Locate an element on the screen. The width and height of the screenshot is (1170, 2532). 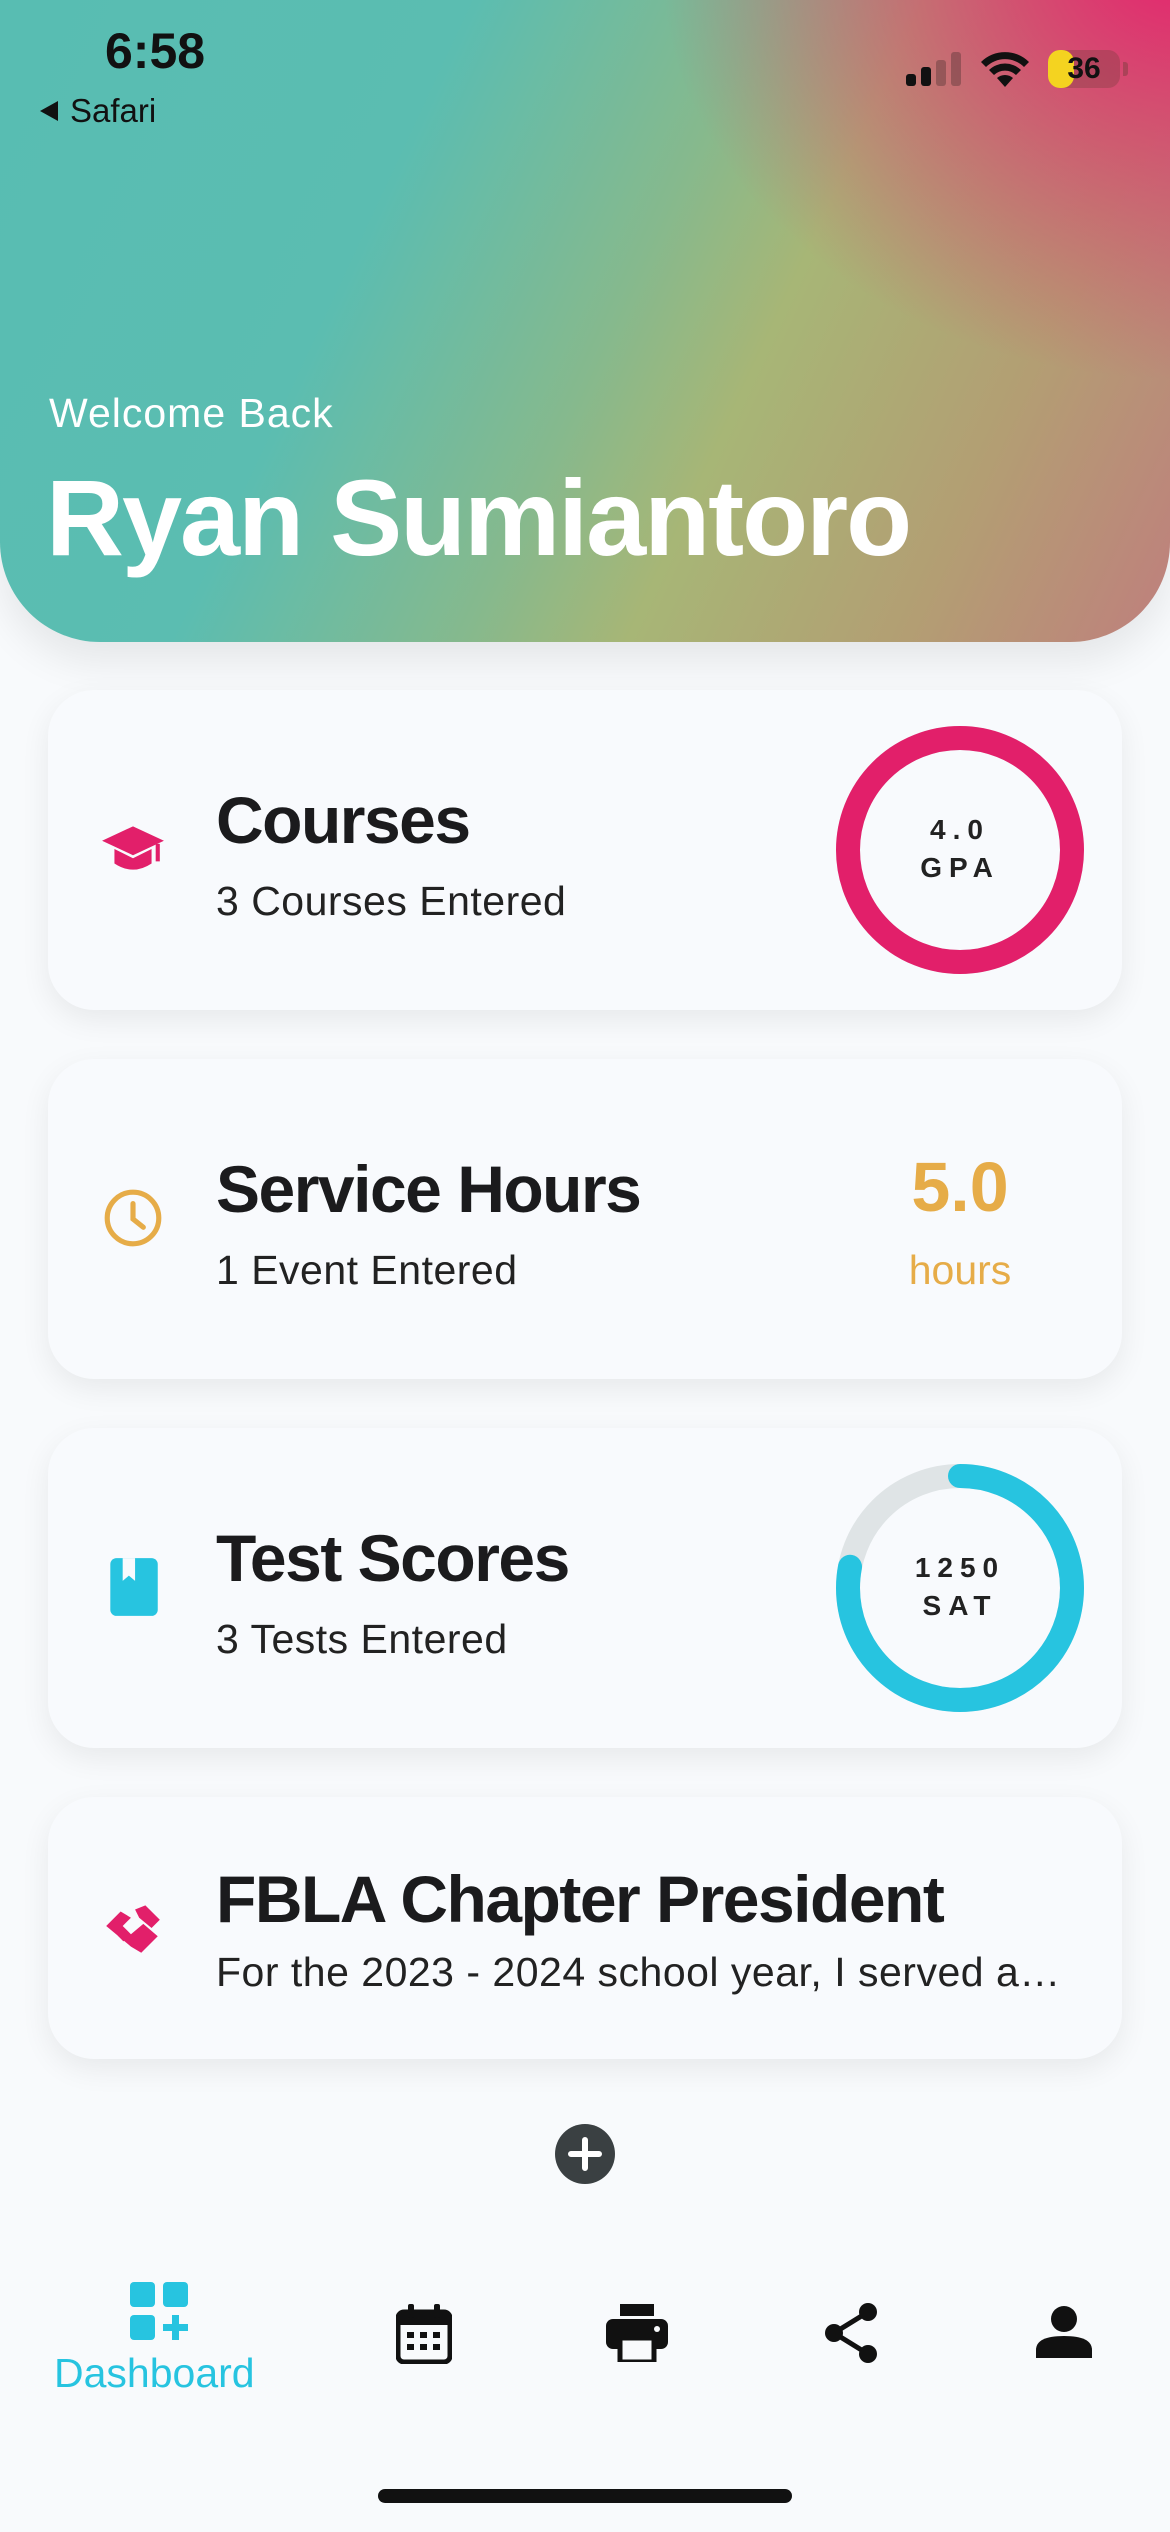
battery-level: 36 is located at coordinates (1084, 68).